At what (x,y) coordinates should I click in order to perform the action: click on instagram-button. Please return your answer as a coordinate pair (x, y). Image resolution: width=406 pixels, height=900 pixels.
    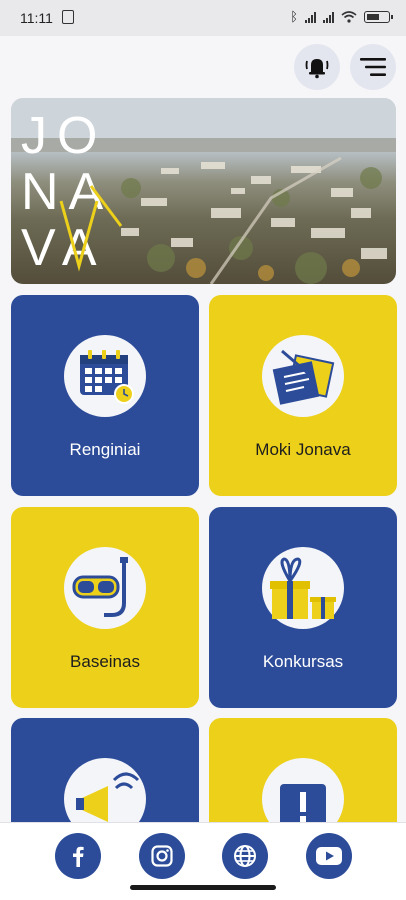
    Looking at the image, I should click on (162, 856).